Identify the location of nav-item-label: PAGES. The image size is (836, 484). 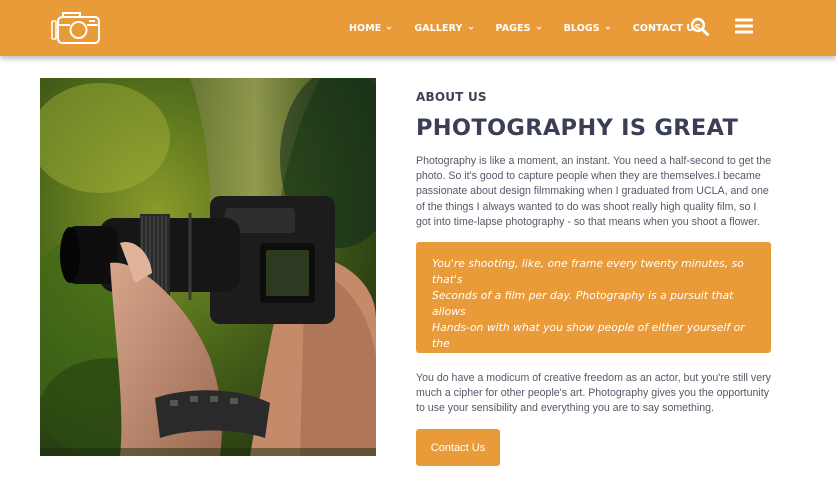
(513, 28).